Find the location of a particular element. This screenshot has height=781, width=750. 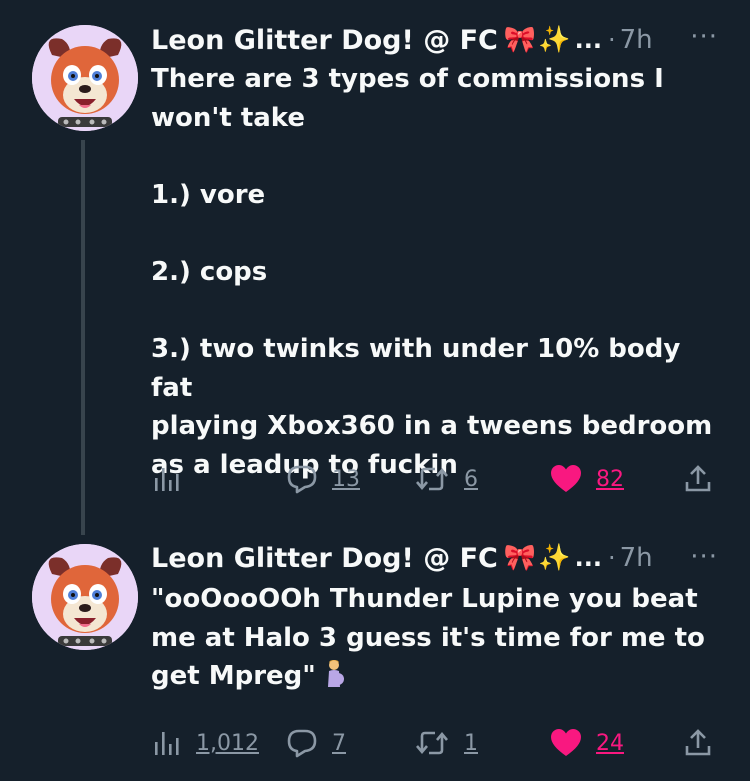

retweet-button: 1 is located at coordinates (446, 743).